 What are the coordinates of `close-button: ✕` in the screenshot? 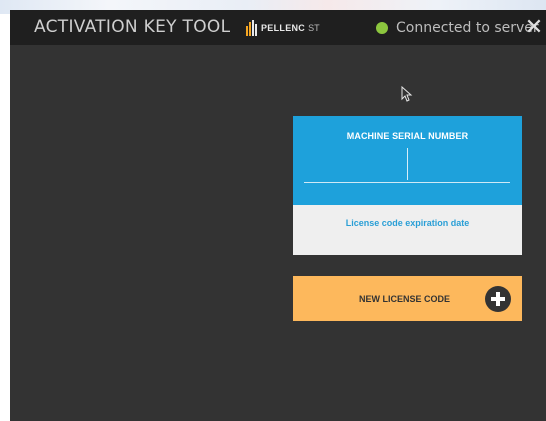 It's located at (534, 27).